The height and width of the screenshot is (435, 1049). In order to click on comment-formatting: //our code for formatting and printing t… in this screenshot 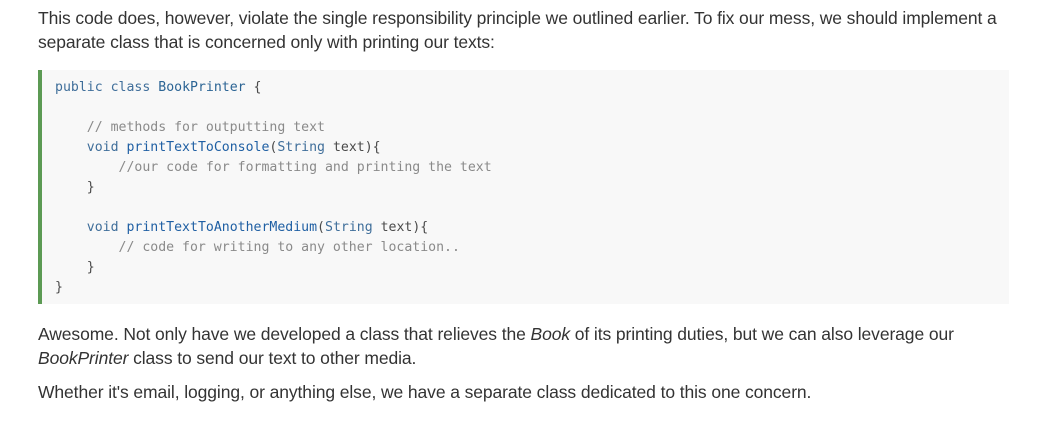, I will do `click(305, 167)`.